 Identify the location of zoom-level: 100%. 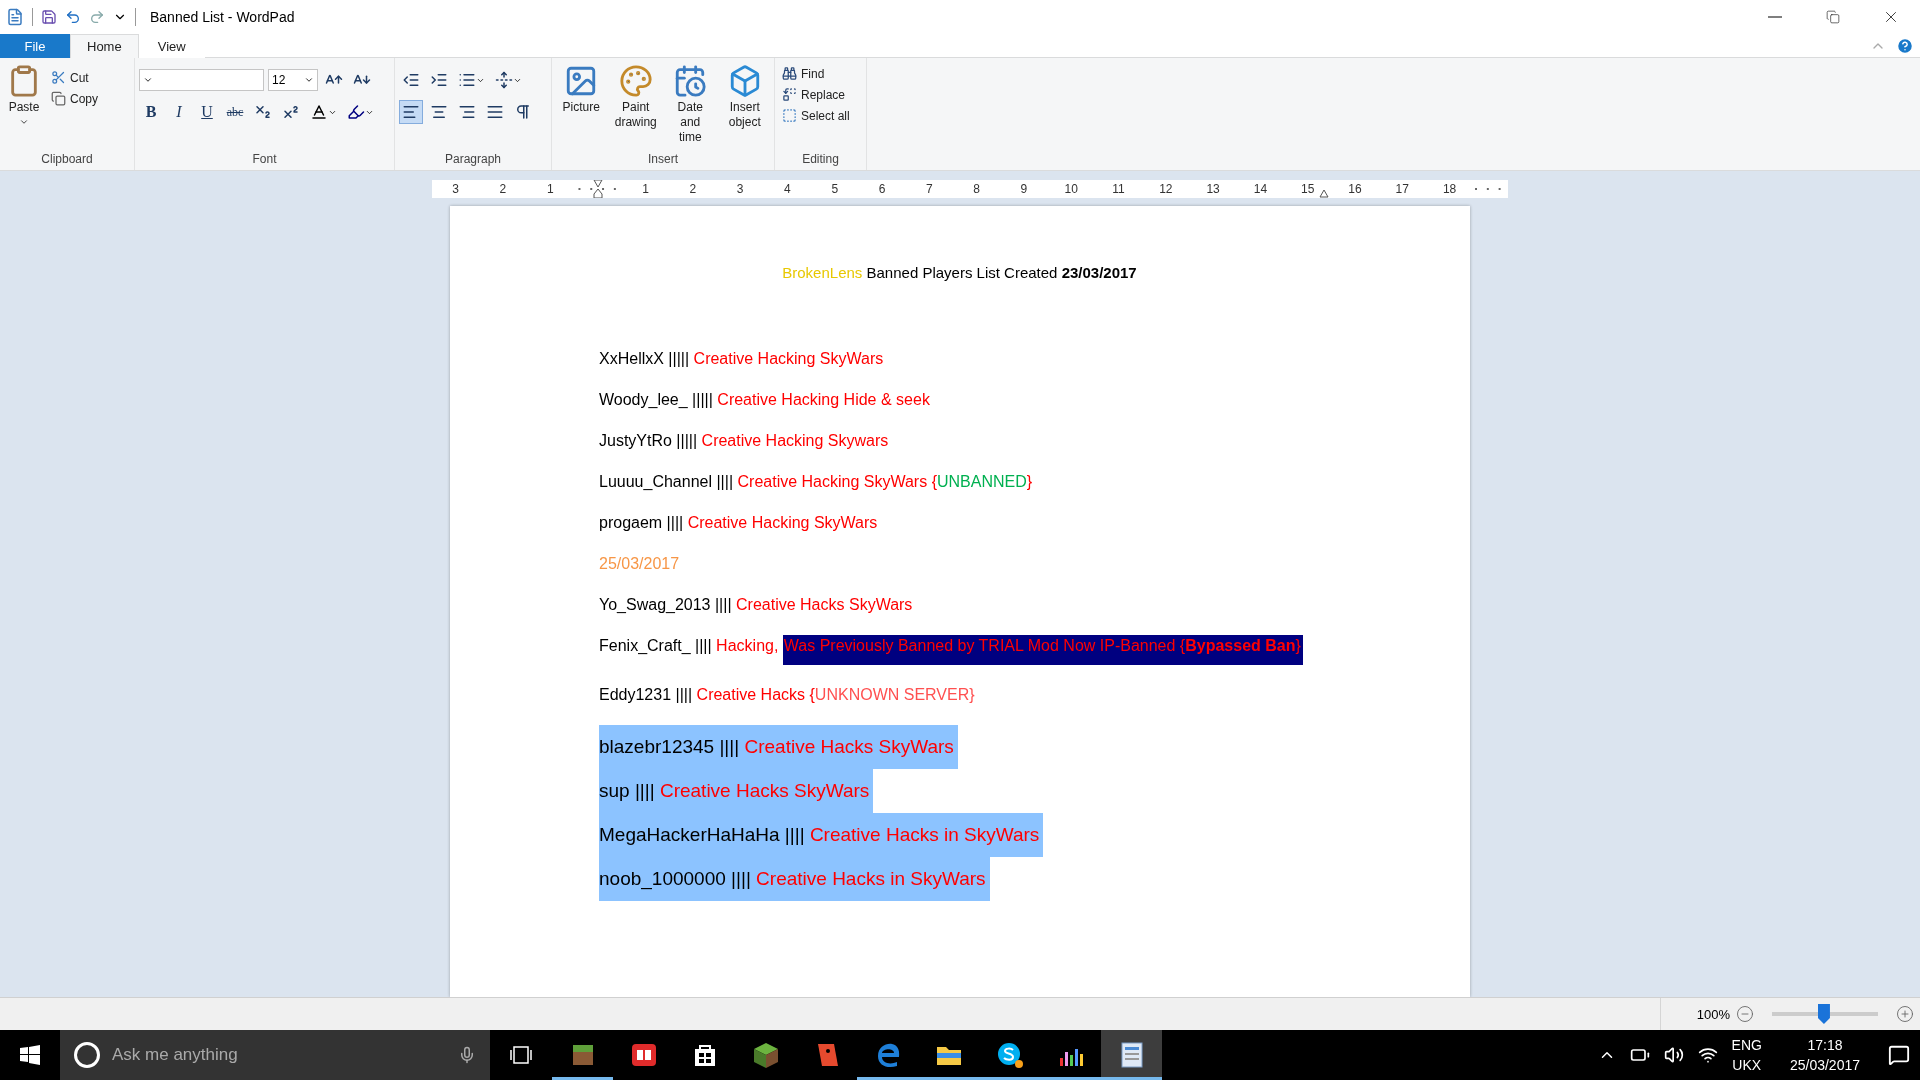
(1713, 1014).